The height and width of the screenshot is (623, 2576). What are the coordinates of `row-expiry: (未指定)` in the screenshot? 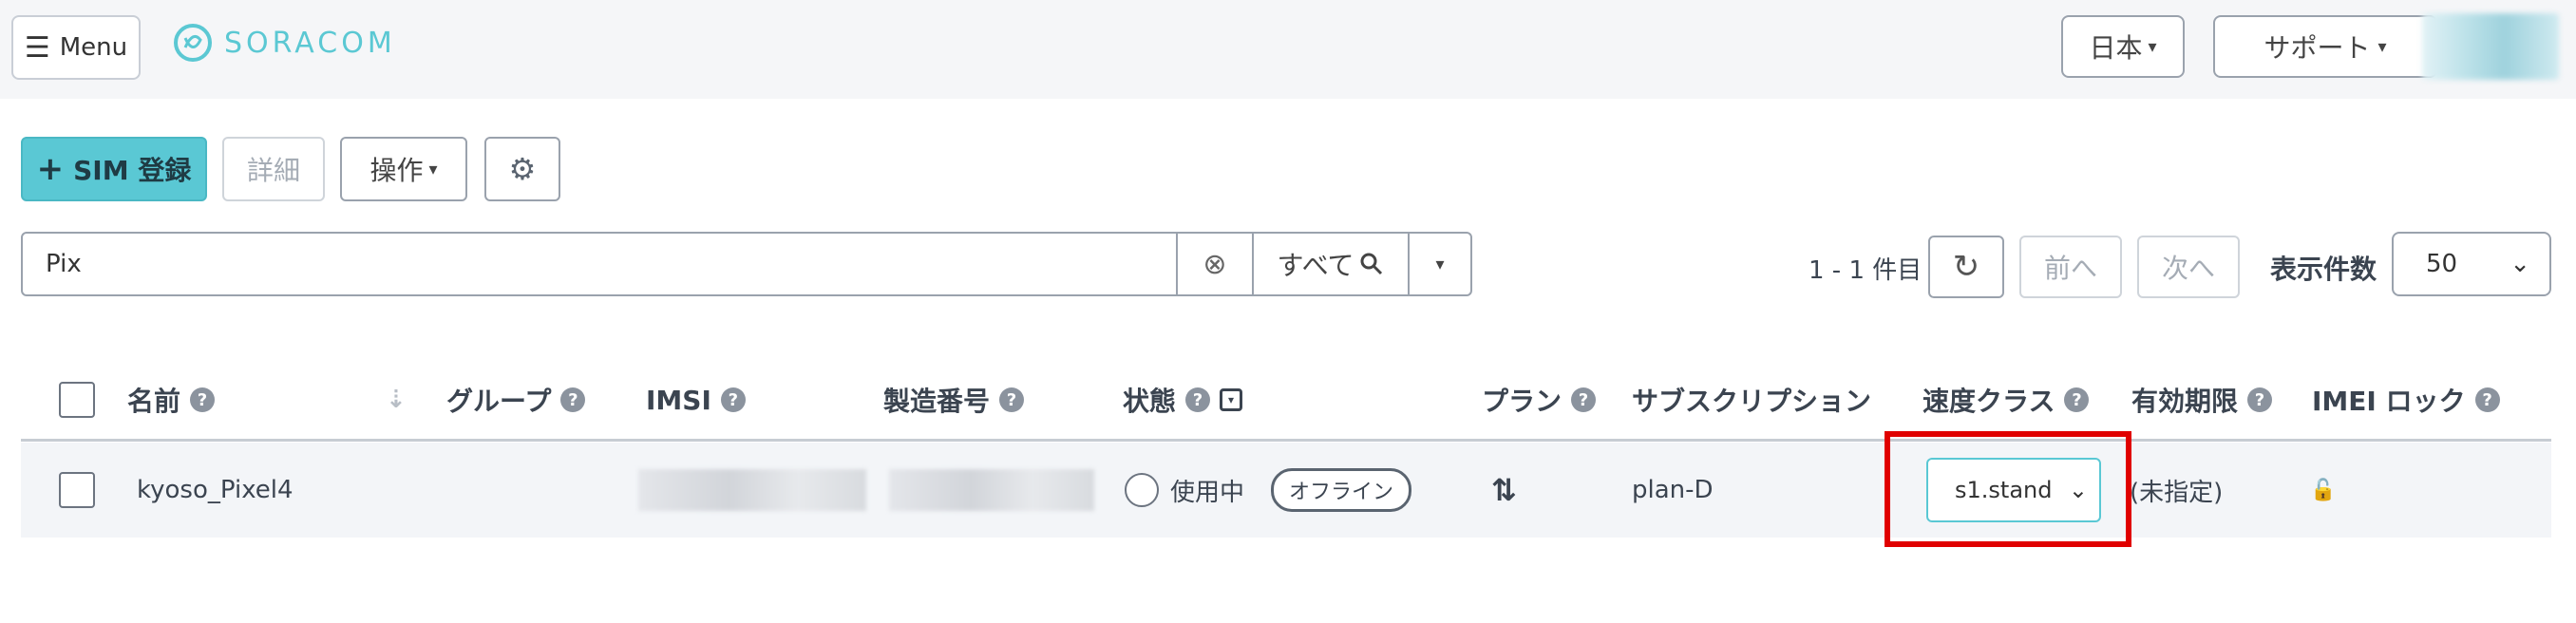 It's located at (2177, 492).